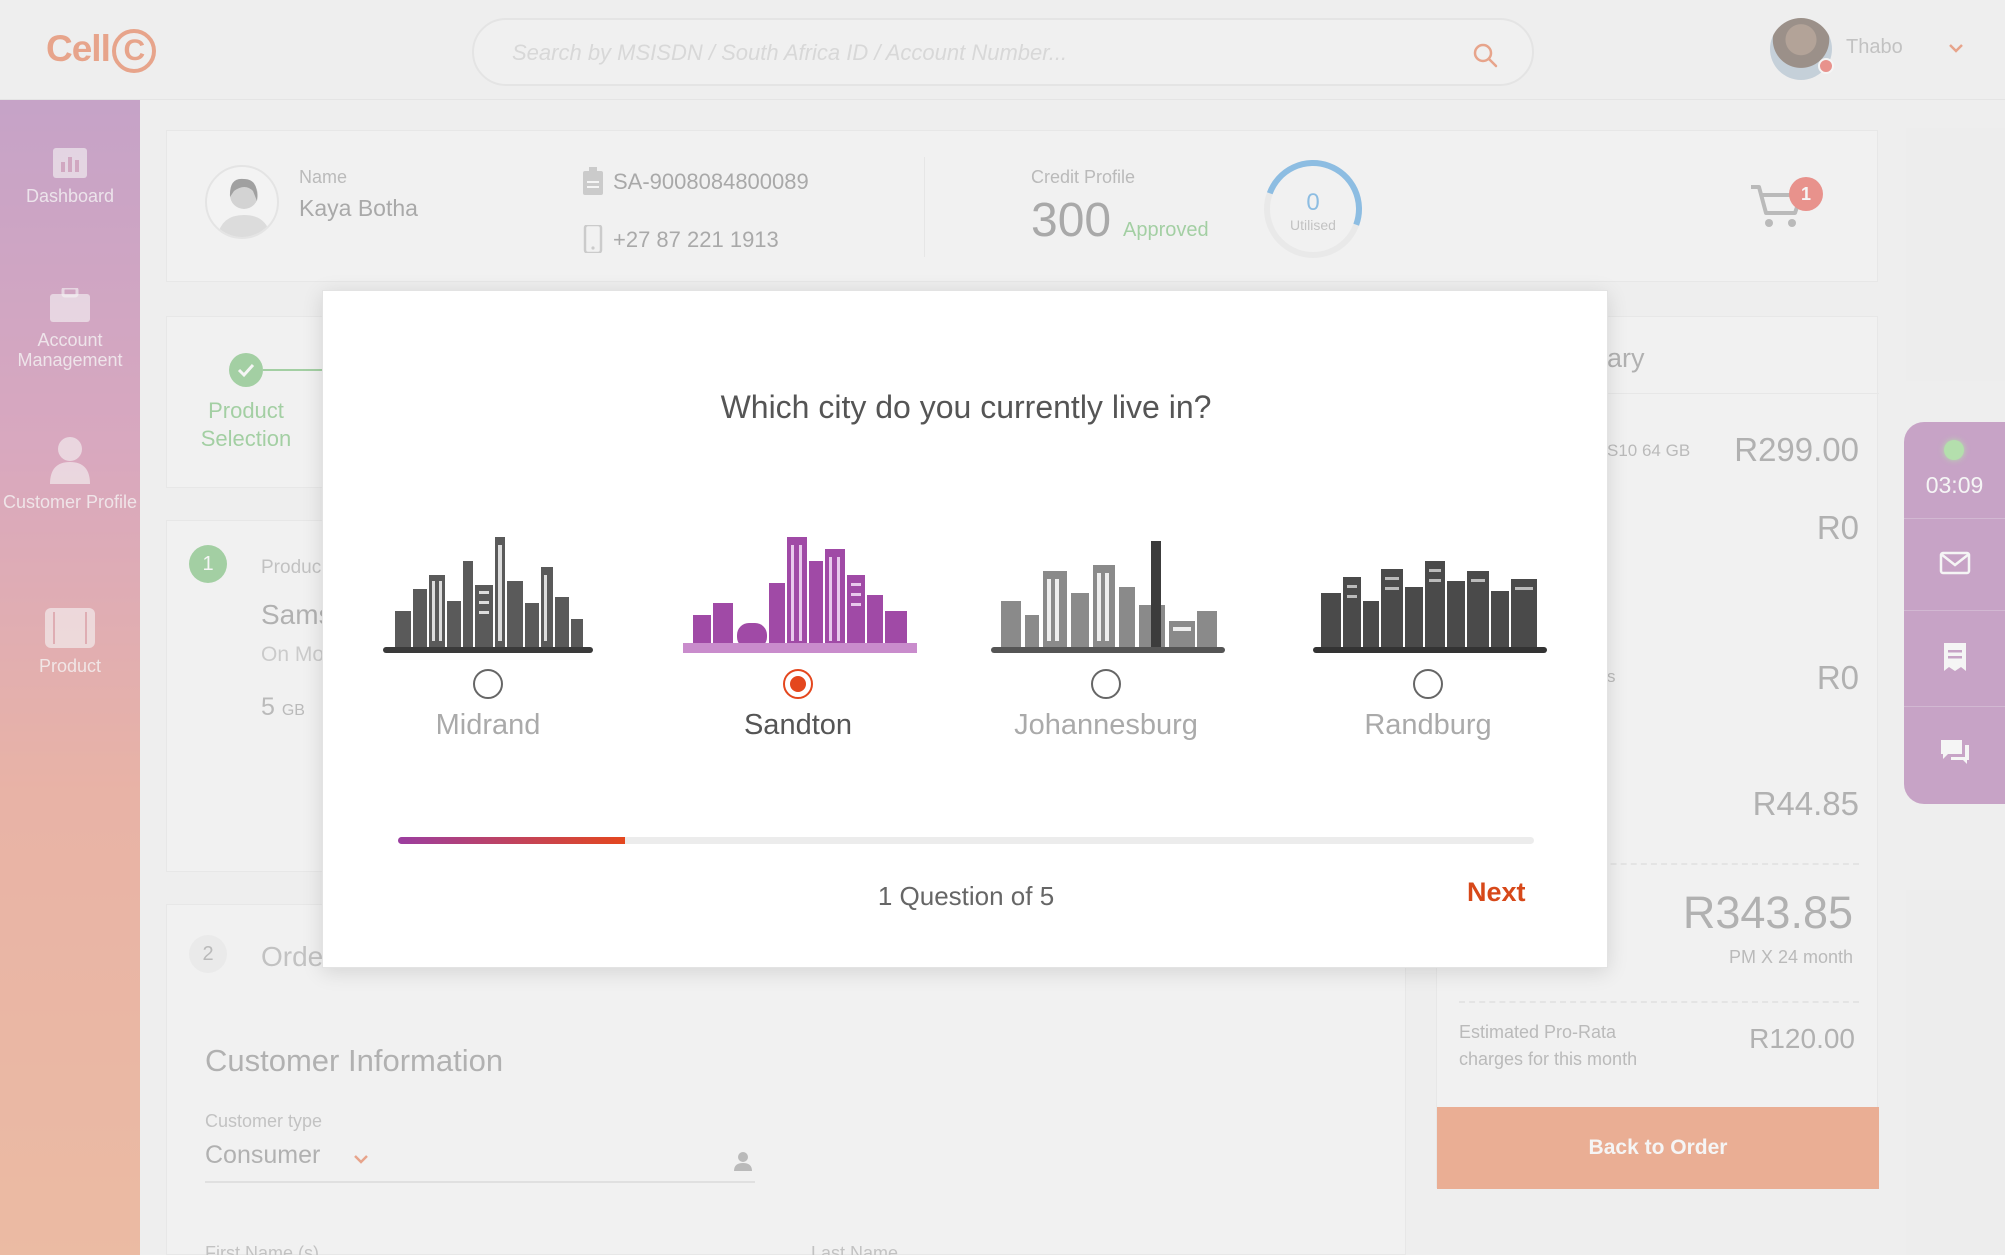 Image resolution: width=2005 pixels, height=1255 pixels. Describe the element at coordinates (1106, 725) in the screenshot. I see `city-name: Johannesburg` at that location.